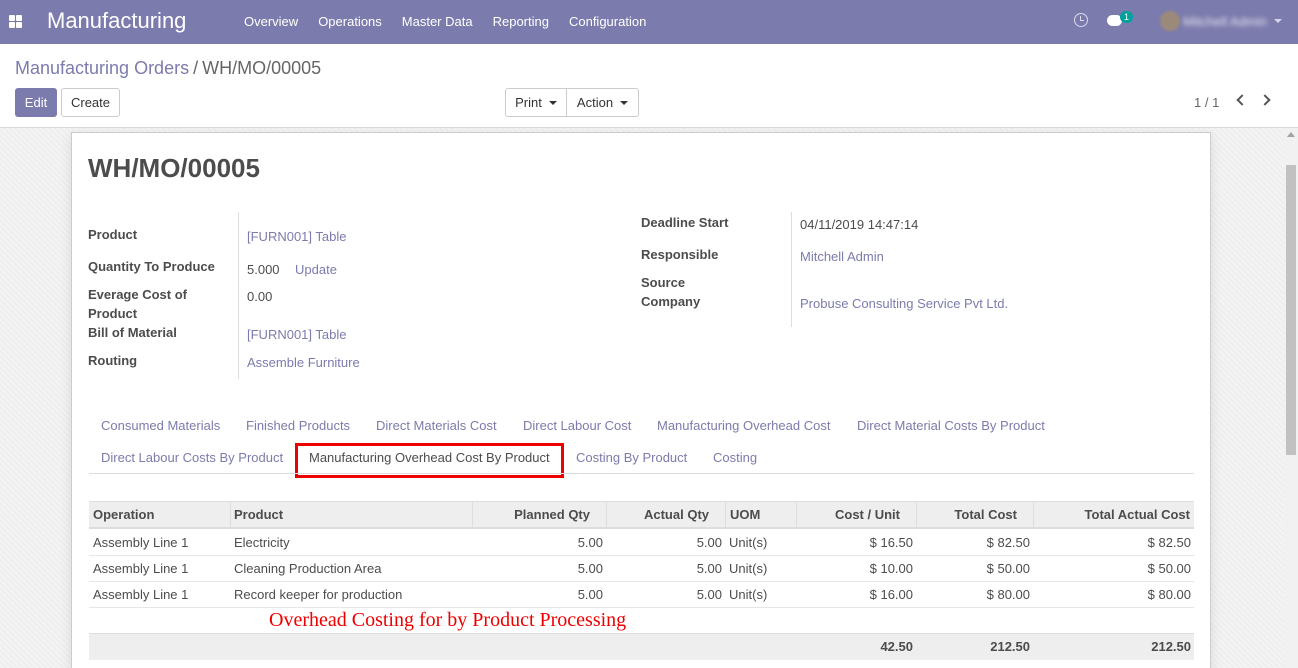 This screenshot has width=1298, height=668. Describe the element at coordinates (891, 542) in the screenshot. I see `table-cell-cost-unit: $ 16.50` at that location.